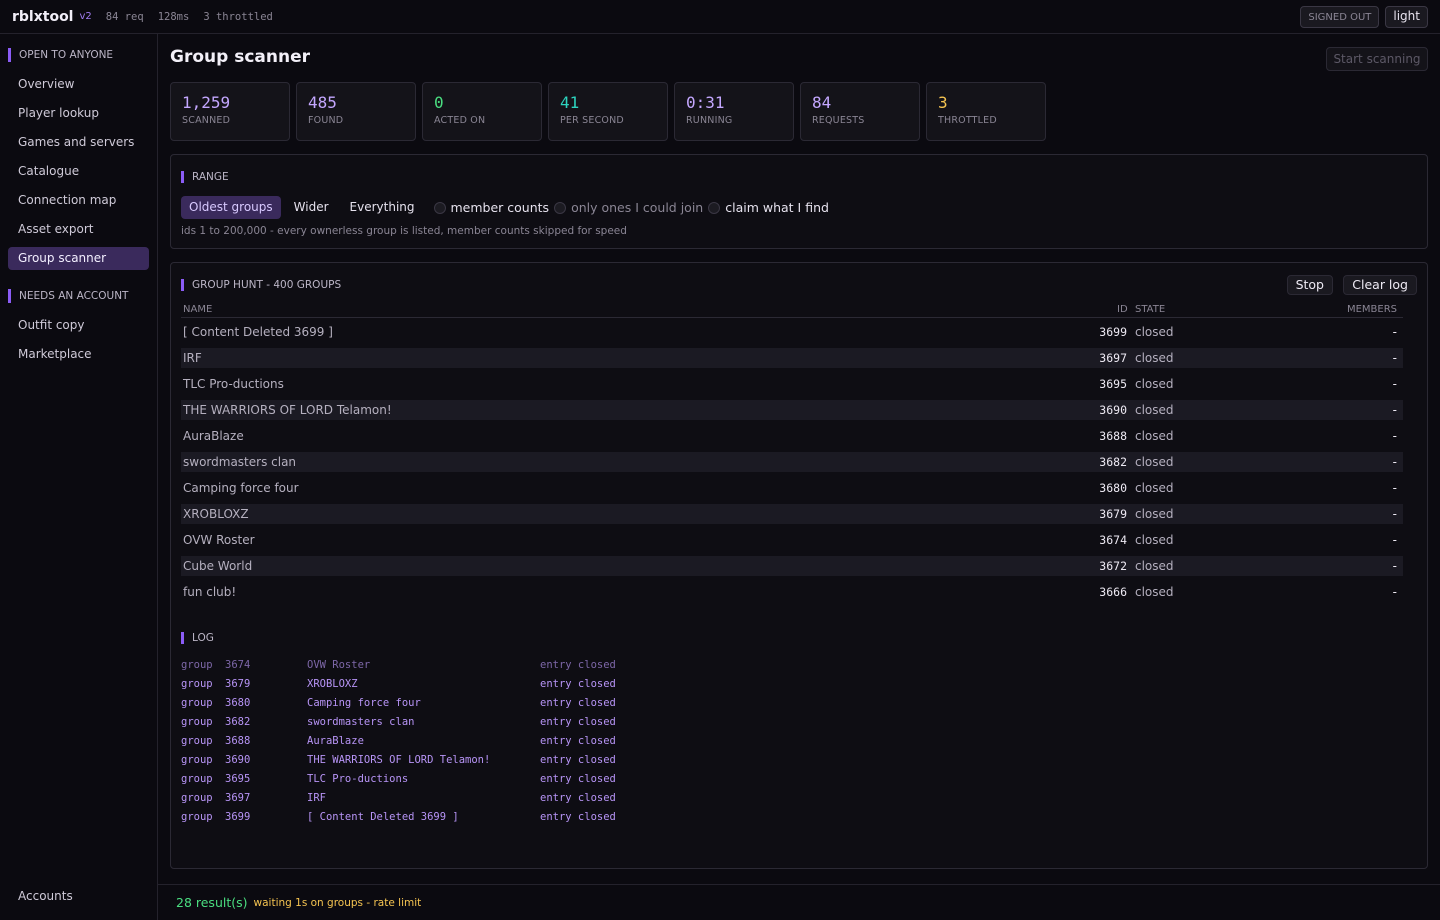  What do you see at coordinates (78, 200) in the screenshot?
I see `sidebar-item-connection-map: Connection map` at bounding box center [78, 200].